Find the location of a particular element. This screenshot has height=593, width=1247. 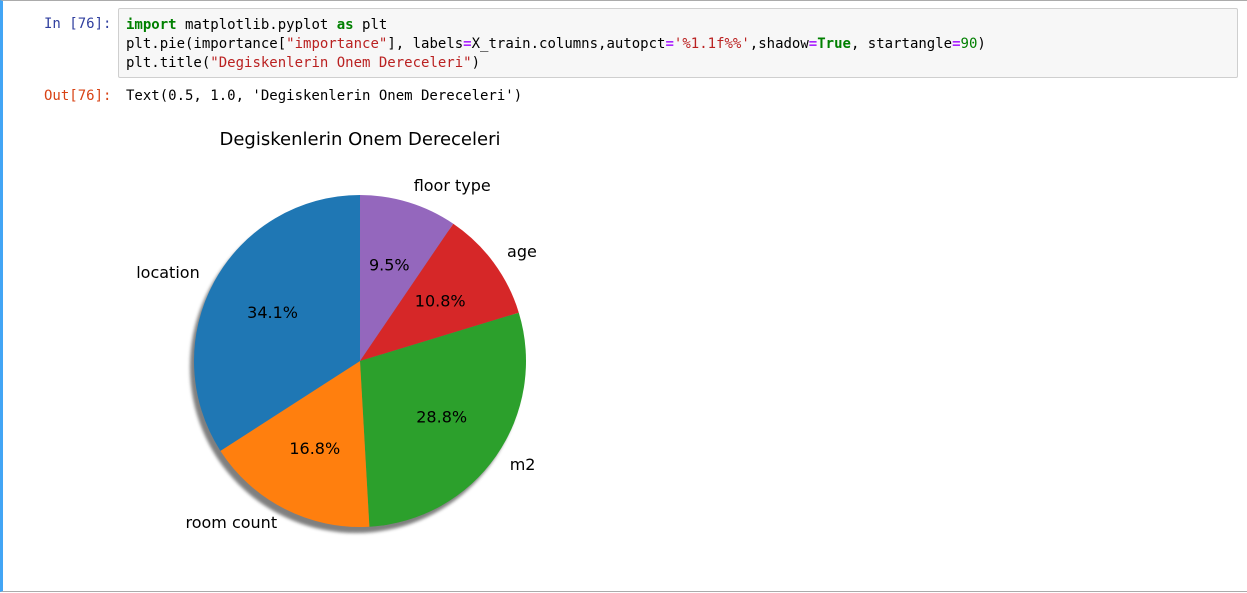

string-literal: '%1.1f%%' is located at coordinates (711, 44).